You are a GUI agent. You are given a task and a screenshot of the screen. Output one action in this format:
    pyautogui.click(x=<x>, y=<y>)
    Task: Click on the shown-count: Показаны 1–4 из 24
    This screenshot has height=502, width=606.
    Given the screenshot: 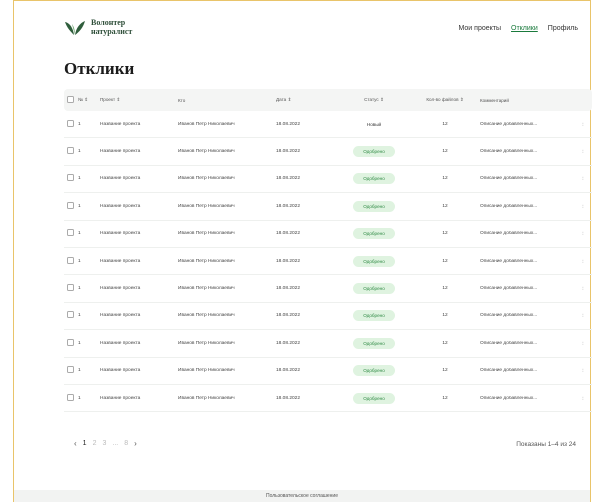 What is the action you would take?
    pyautogui.click(x=546, y=444)
    